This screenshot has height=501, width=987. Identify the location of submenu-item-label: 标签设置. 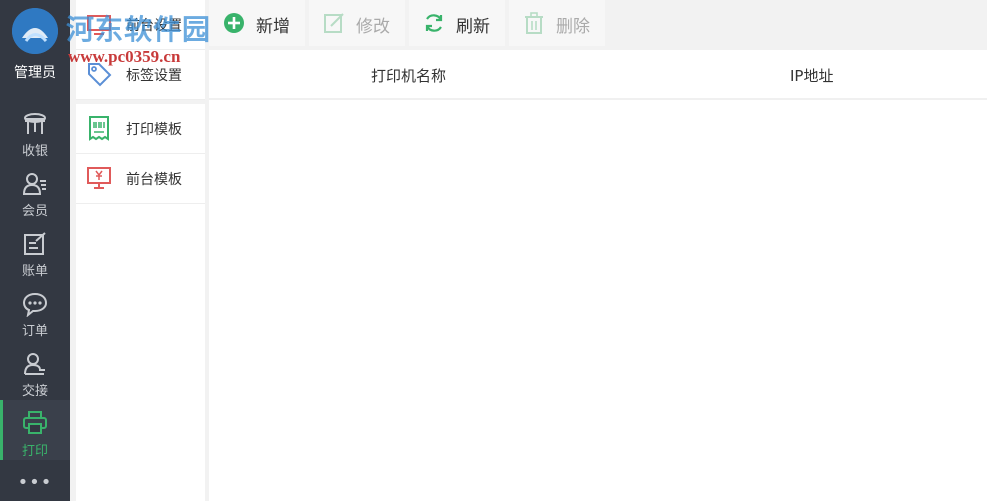
(154, 76).